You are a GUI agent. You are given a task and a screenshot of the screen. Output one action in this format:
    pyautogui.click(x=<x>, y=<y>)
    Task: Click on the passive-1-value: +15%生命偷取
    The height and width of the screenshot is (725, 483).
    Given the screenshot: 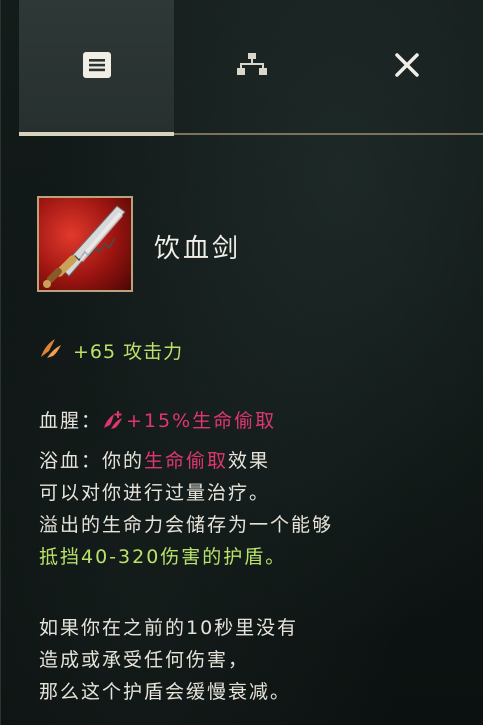 What is the action you would take?
    pyautogui.click(x=201, y=421)
    